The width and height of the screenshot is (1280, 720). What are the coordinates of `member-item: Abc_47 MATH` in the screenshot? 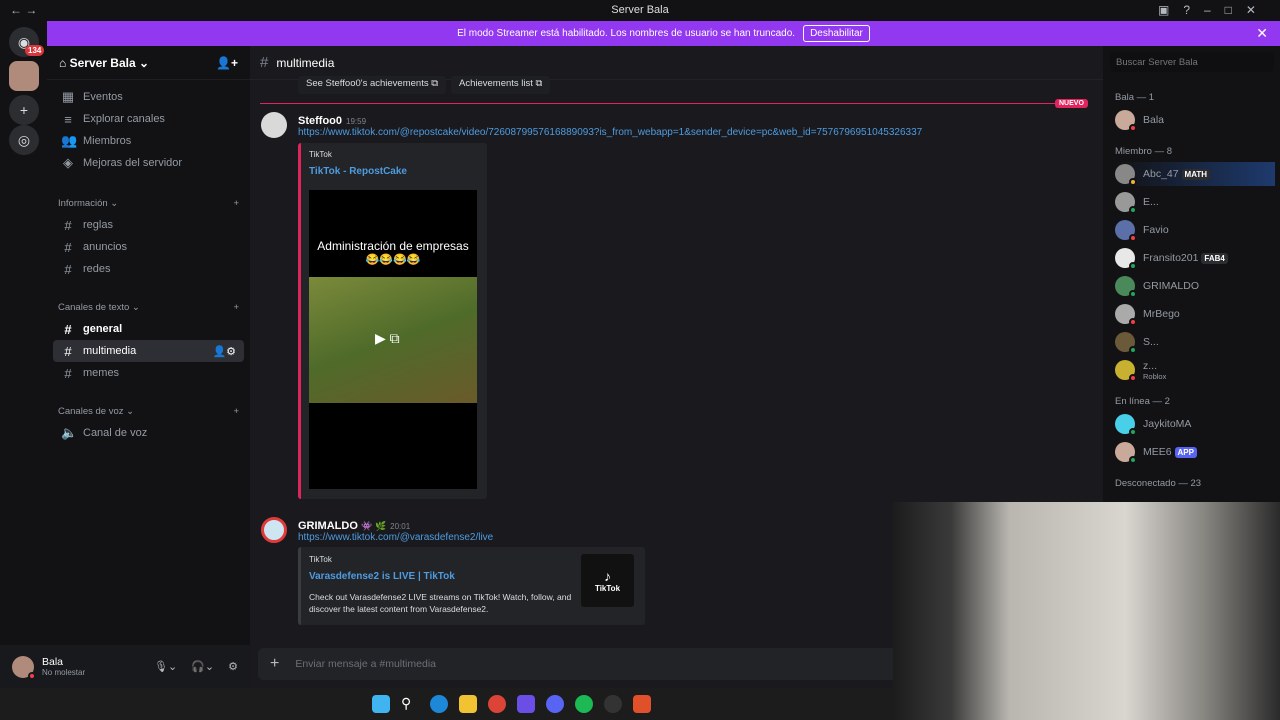 It's located at (1195, 174).